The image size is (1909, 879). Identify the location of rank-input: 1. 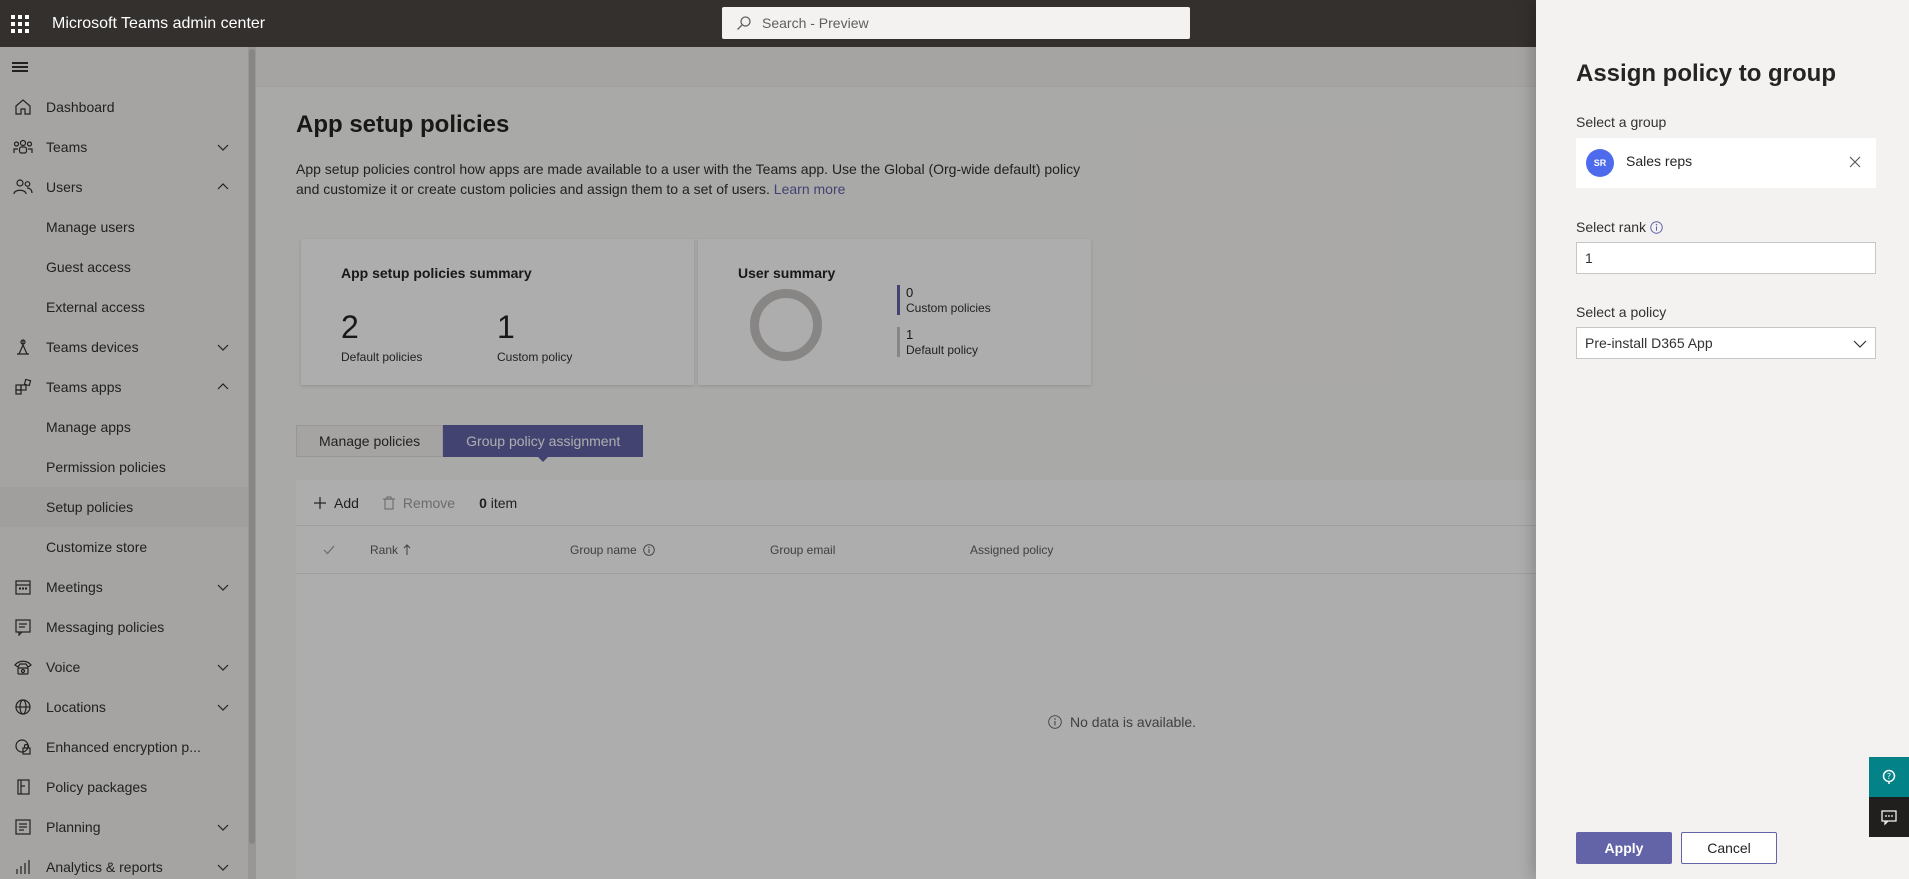
(1726, 258).